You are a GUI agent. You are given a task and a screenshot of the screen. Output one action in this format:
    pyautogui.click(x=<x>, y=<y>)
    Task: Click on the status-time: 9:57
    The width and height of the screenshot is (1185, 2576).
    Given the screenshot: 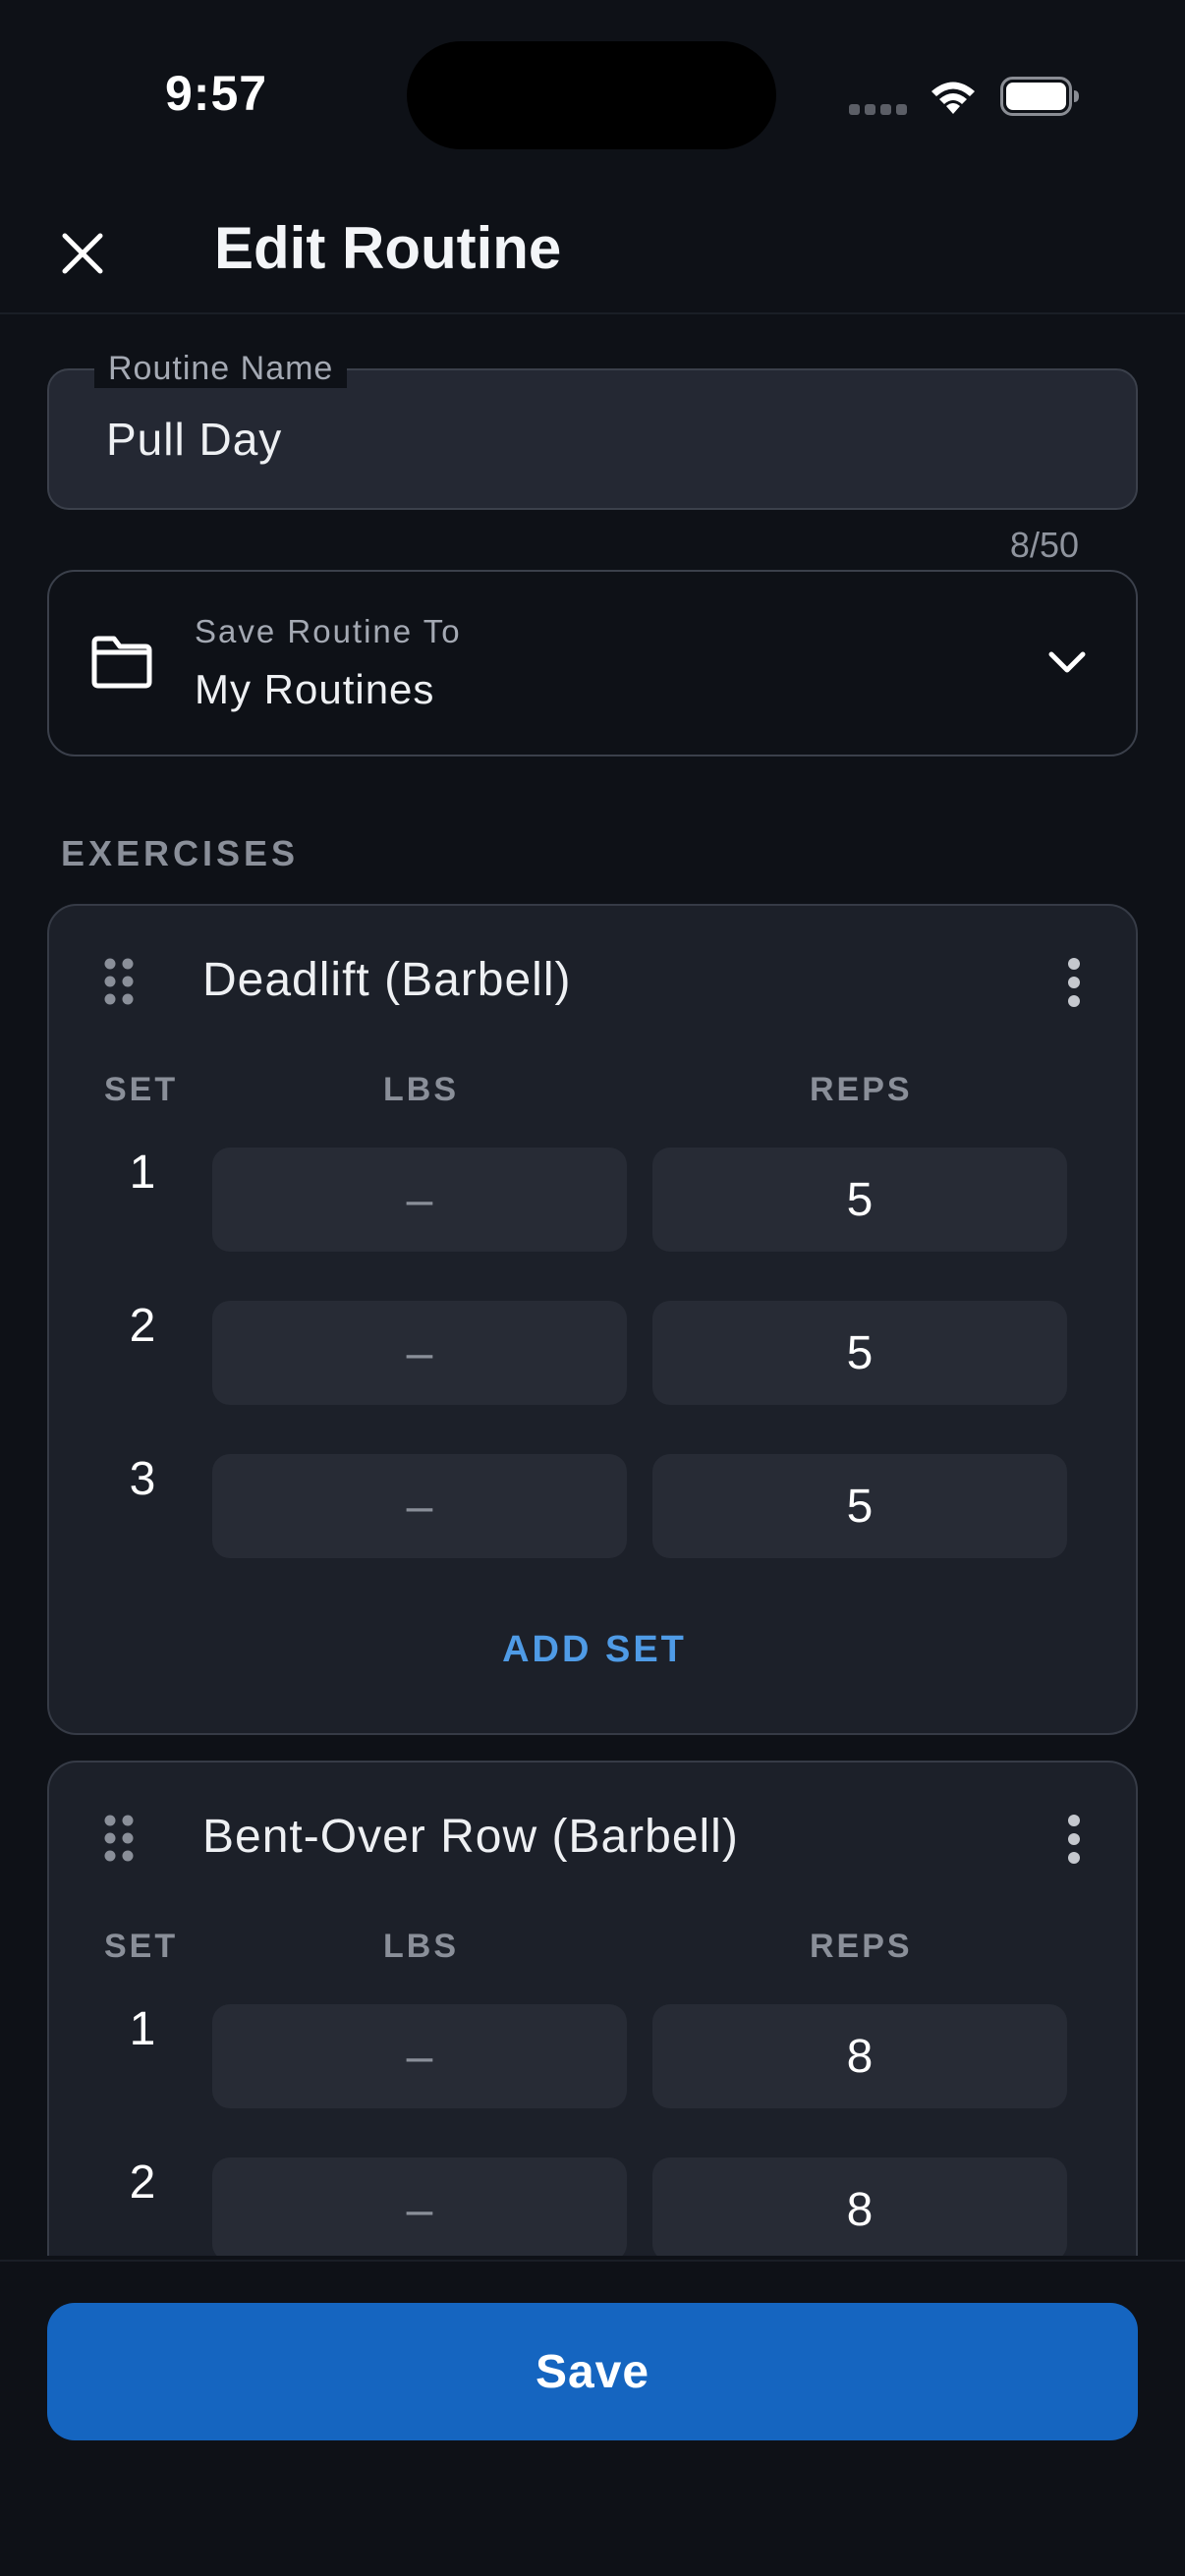 What is the action you would take?
    pyautogui.click(x=216, y=93)
    